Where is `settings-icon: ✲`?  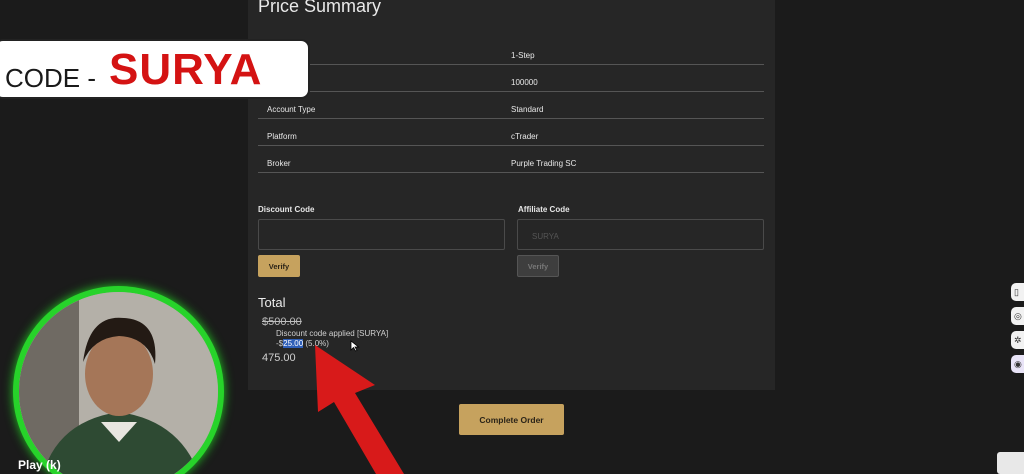
settings-icon: ✲ is located at coordinates (1017, 340).